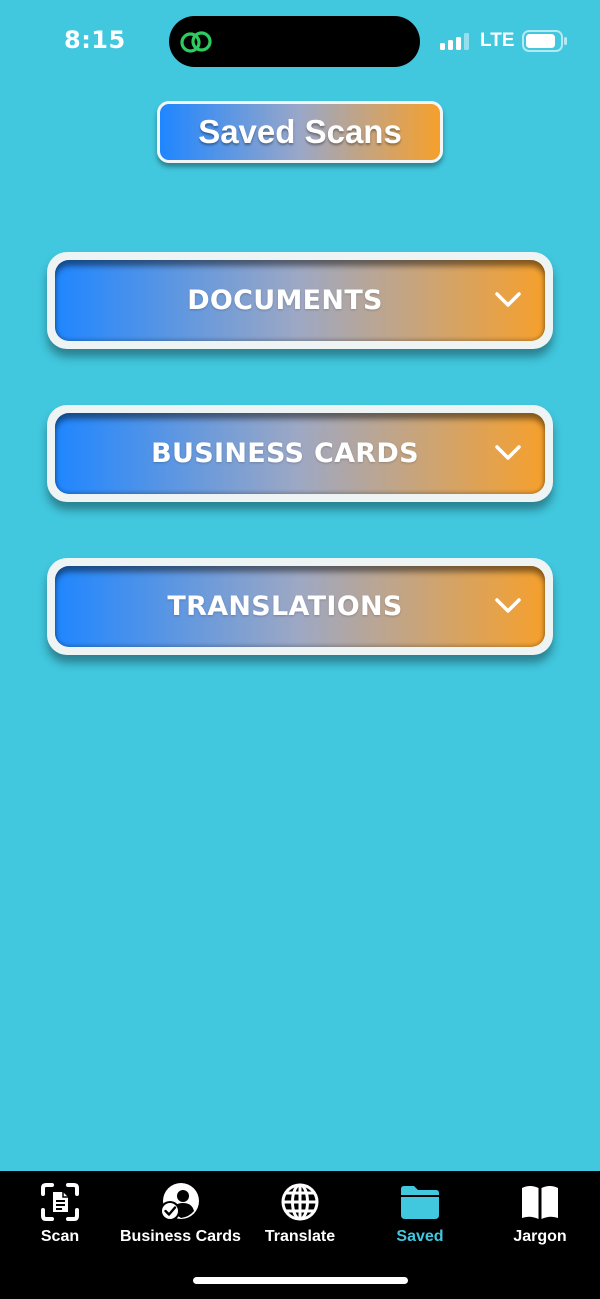  I want to click on translations-dropdown: TRANSLATIONS, so click(300, 606).